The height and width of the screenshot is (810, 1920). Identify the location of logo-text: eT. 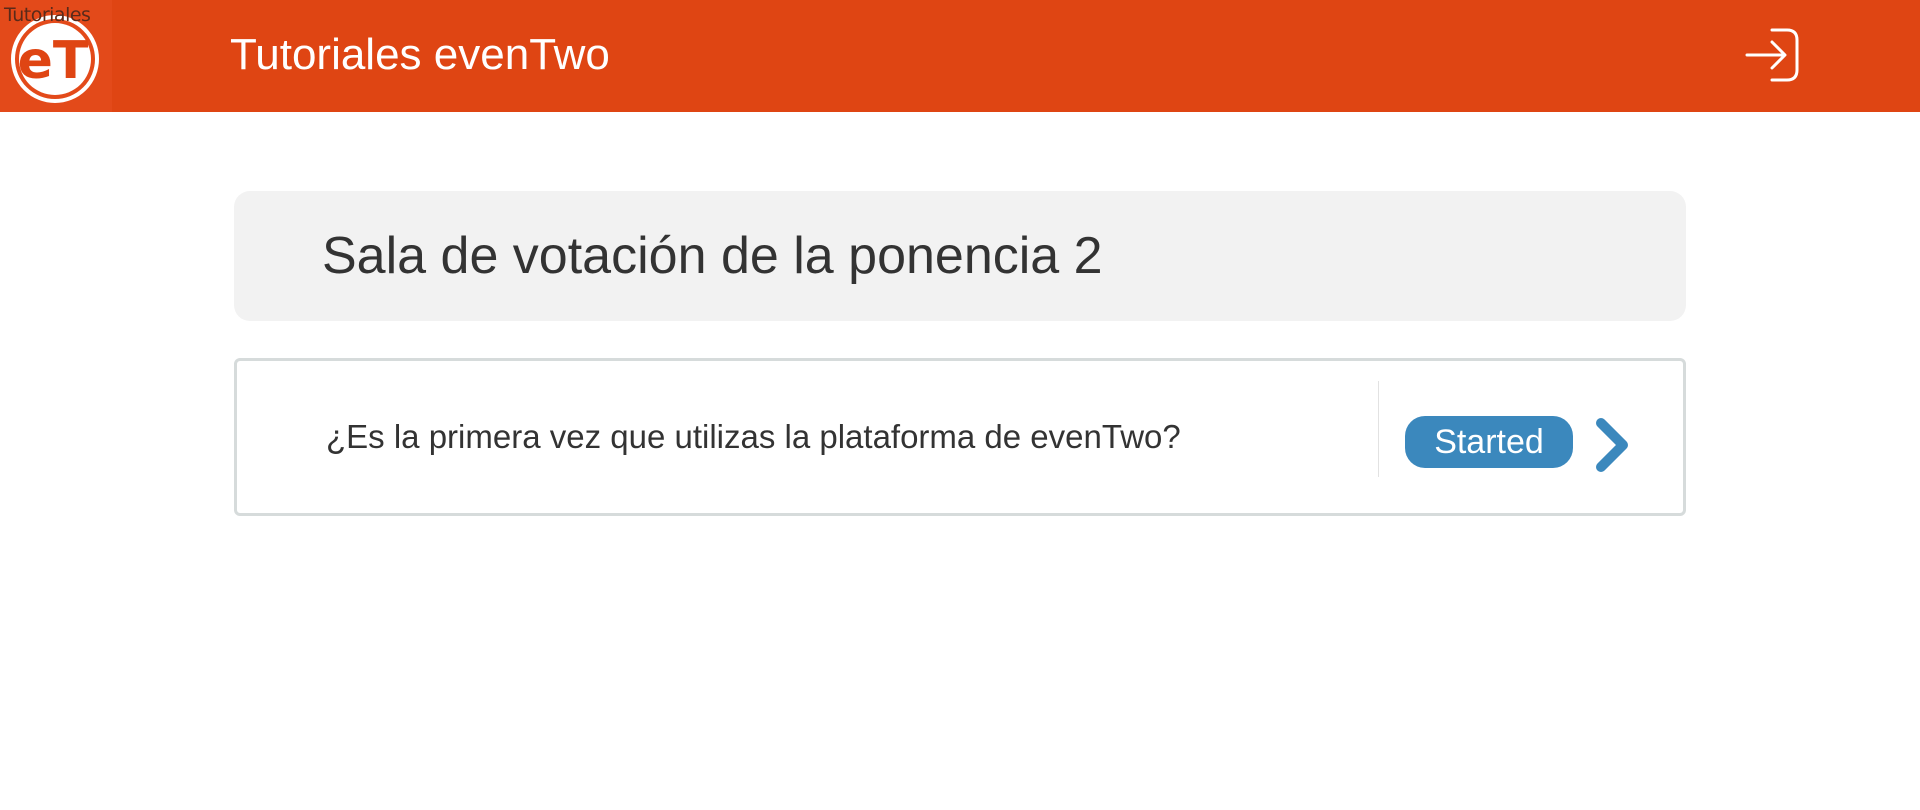
(53, 61).